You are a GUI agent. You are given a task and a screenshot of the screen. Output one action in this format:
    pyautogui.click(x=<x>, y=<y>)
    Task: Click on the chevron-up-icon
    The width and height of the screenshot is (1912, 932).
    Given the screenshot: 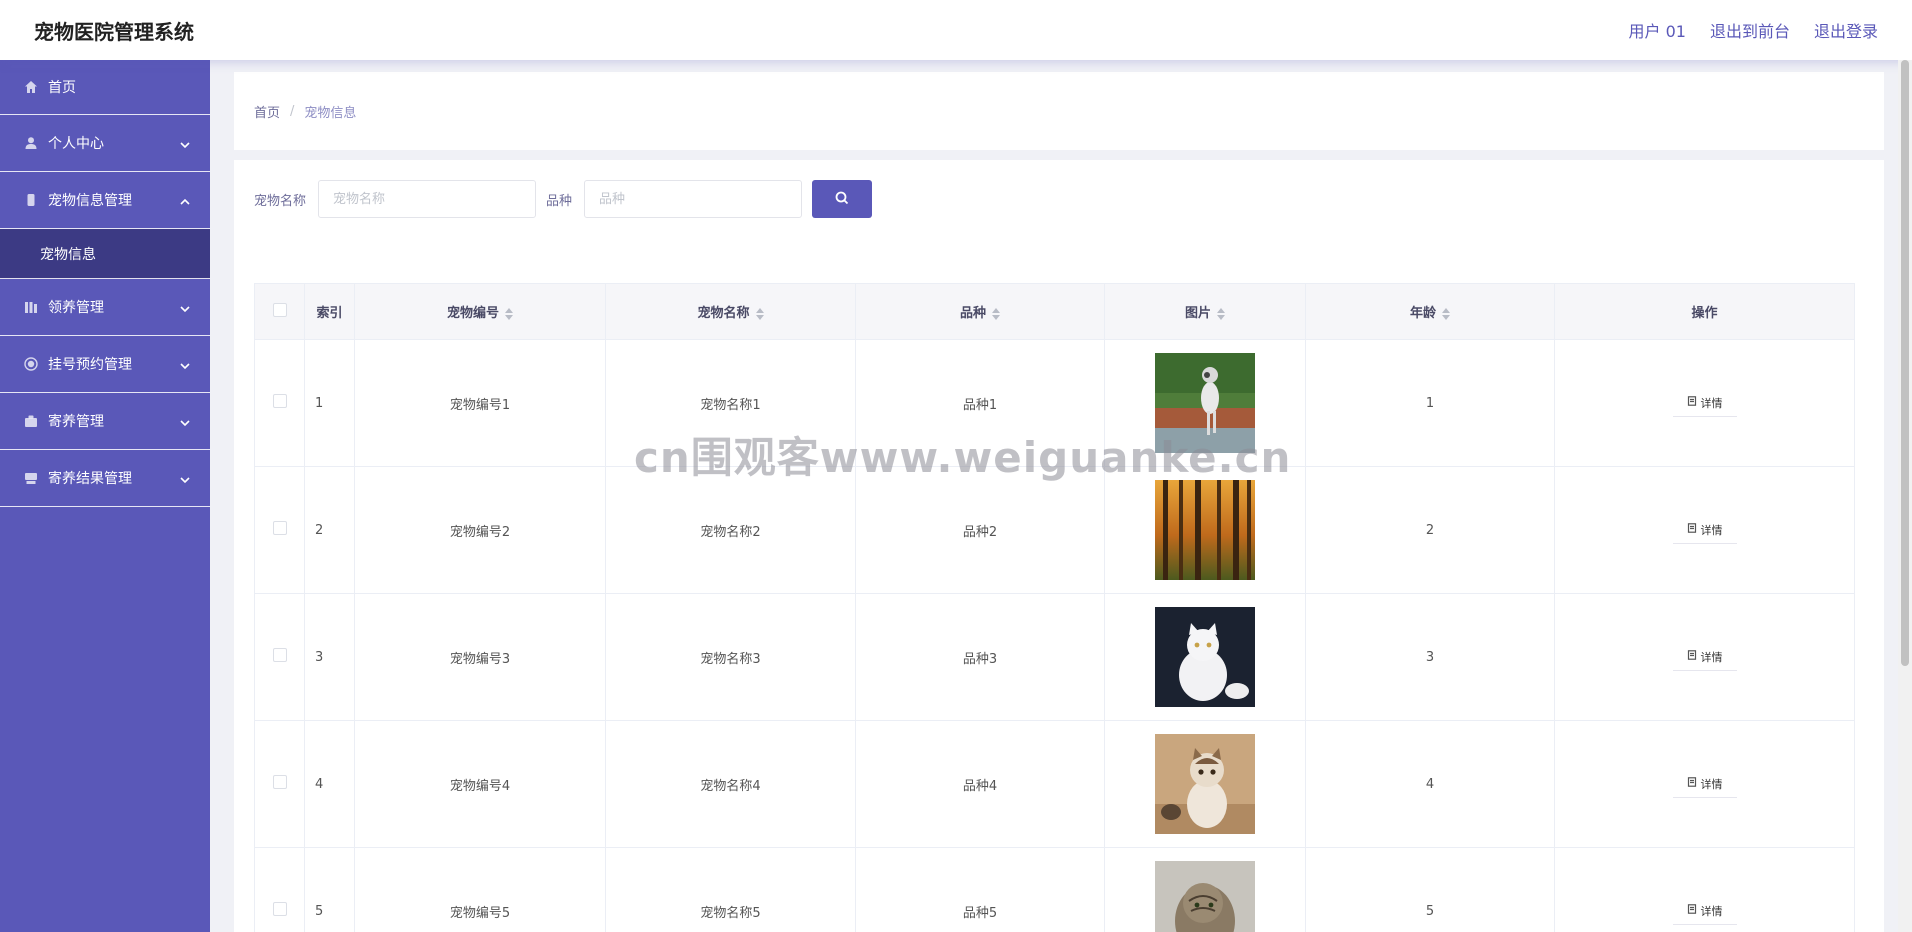 What is the action you would take?
    pyautogui.click(x=185, y=200)
    